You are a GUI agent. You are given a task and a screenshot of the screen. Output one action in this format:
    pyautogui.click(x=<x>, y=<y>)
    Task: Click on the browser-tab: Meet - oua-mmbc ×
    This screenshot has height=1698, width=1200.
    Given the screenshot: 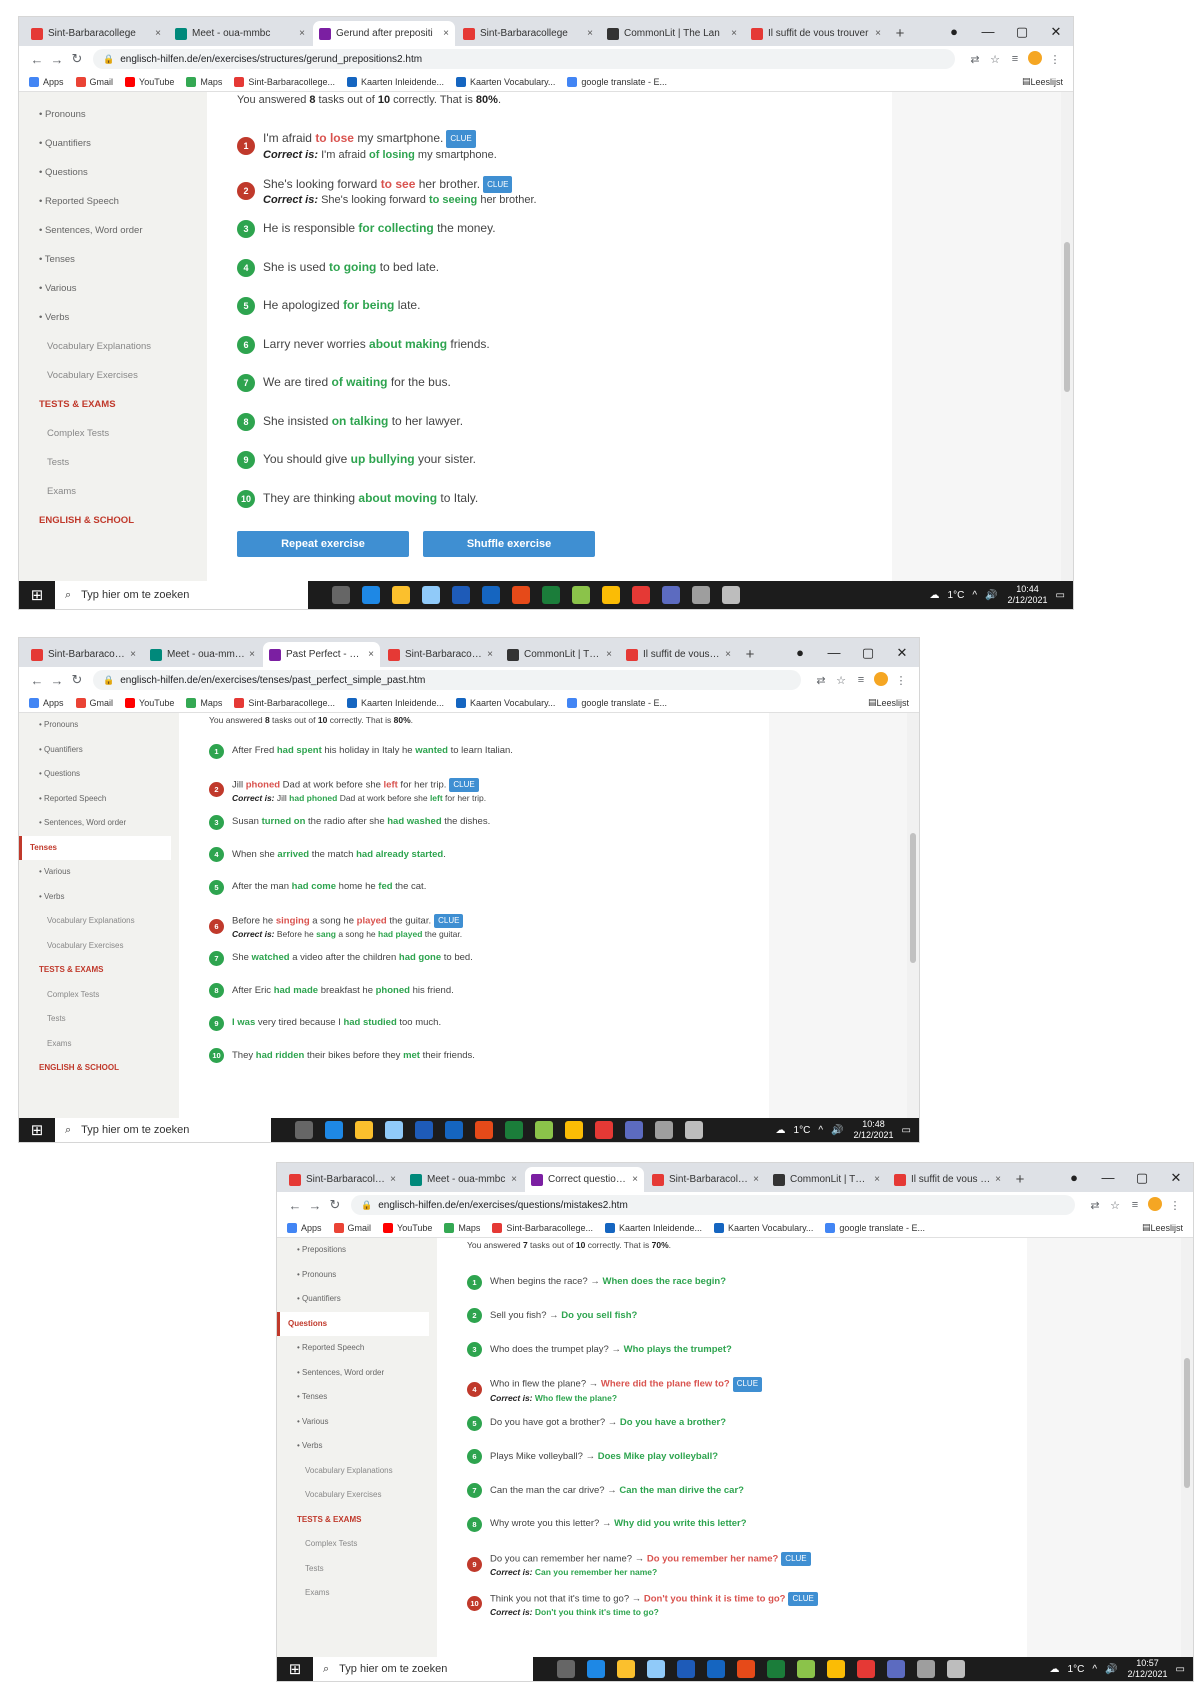 What is the action you would take?
    pyautogui.click(x=463, y=1179)
    